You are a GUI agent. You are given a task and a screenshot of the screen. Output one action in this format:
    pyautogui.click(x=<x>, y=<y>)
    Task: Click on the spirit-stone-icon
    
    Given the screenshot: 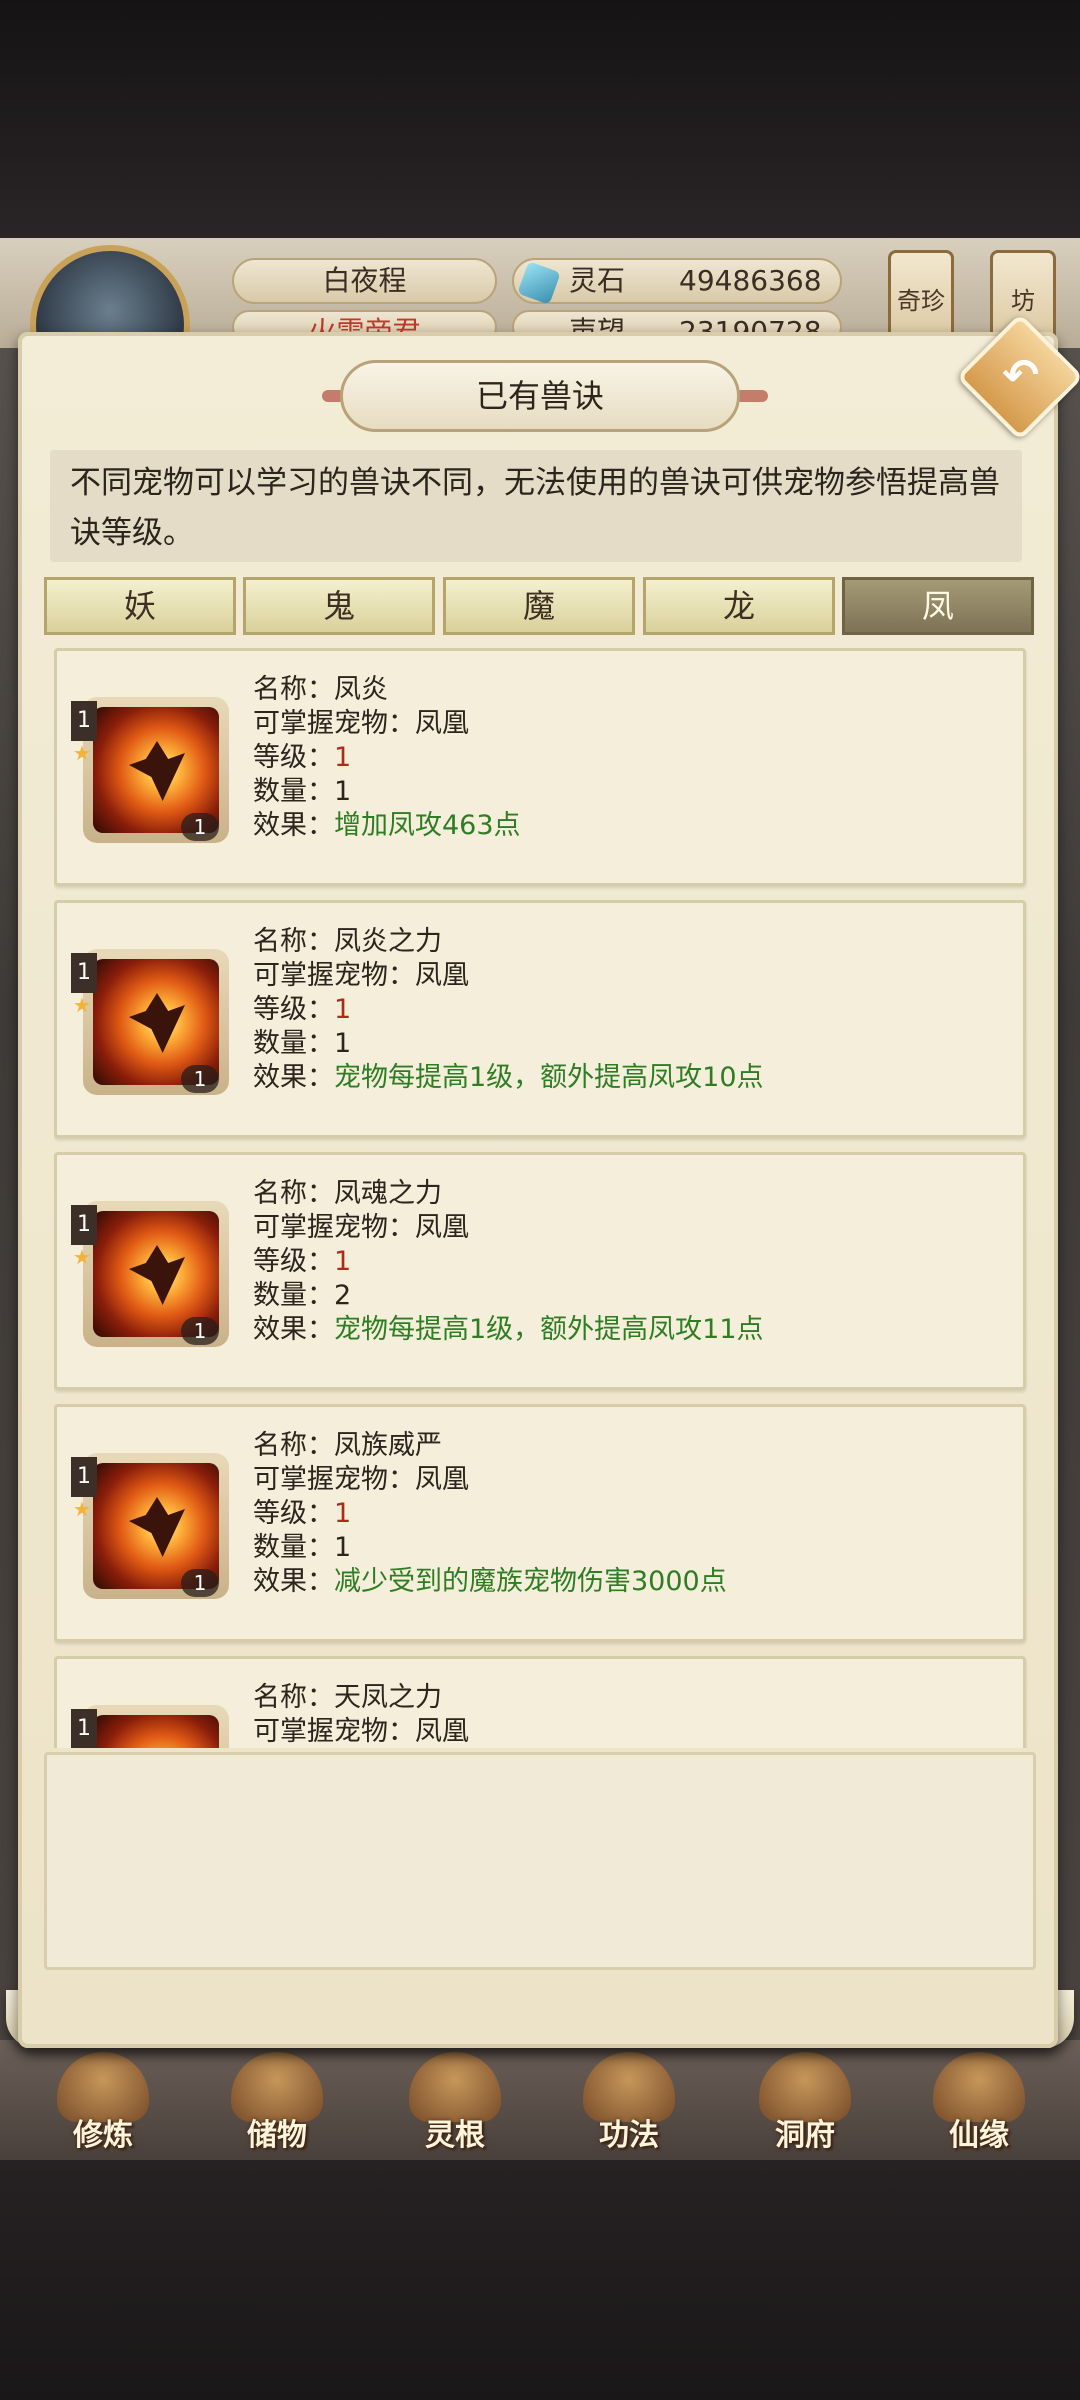 What is the action you would take?
    pyautogui.click(x=539, y=283)
    